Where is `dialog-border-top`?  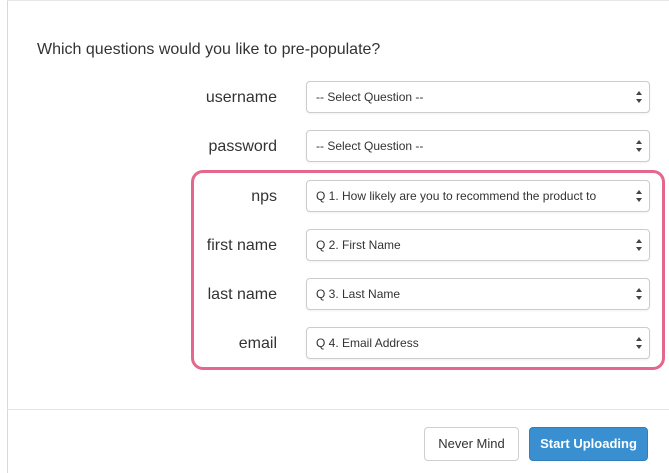
dialog-border-top is located at coordinates (338, 0).